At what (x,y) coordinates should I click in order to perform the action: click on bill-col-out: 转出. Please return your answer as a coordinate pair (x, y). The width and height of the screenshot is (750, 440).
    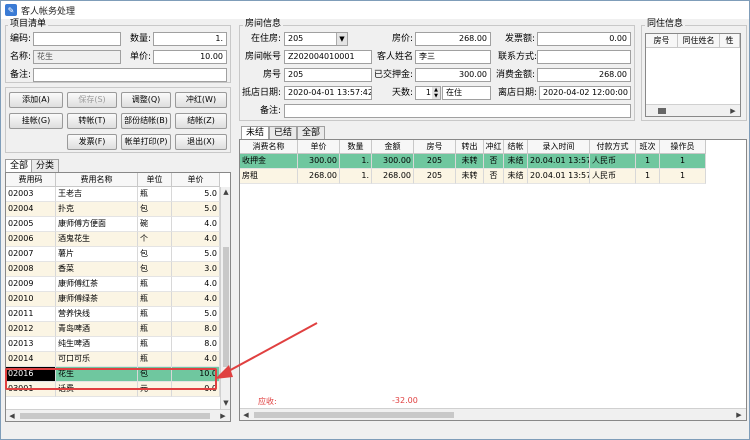
    Looking at the image, I should click on (470, 147).